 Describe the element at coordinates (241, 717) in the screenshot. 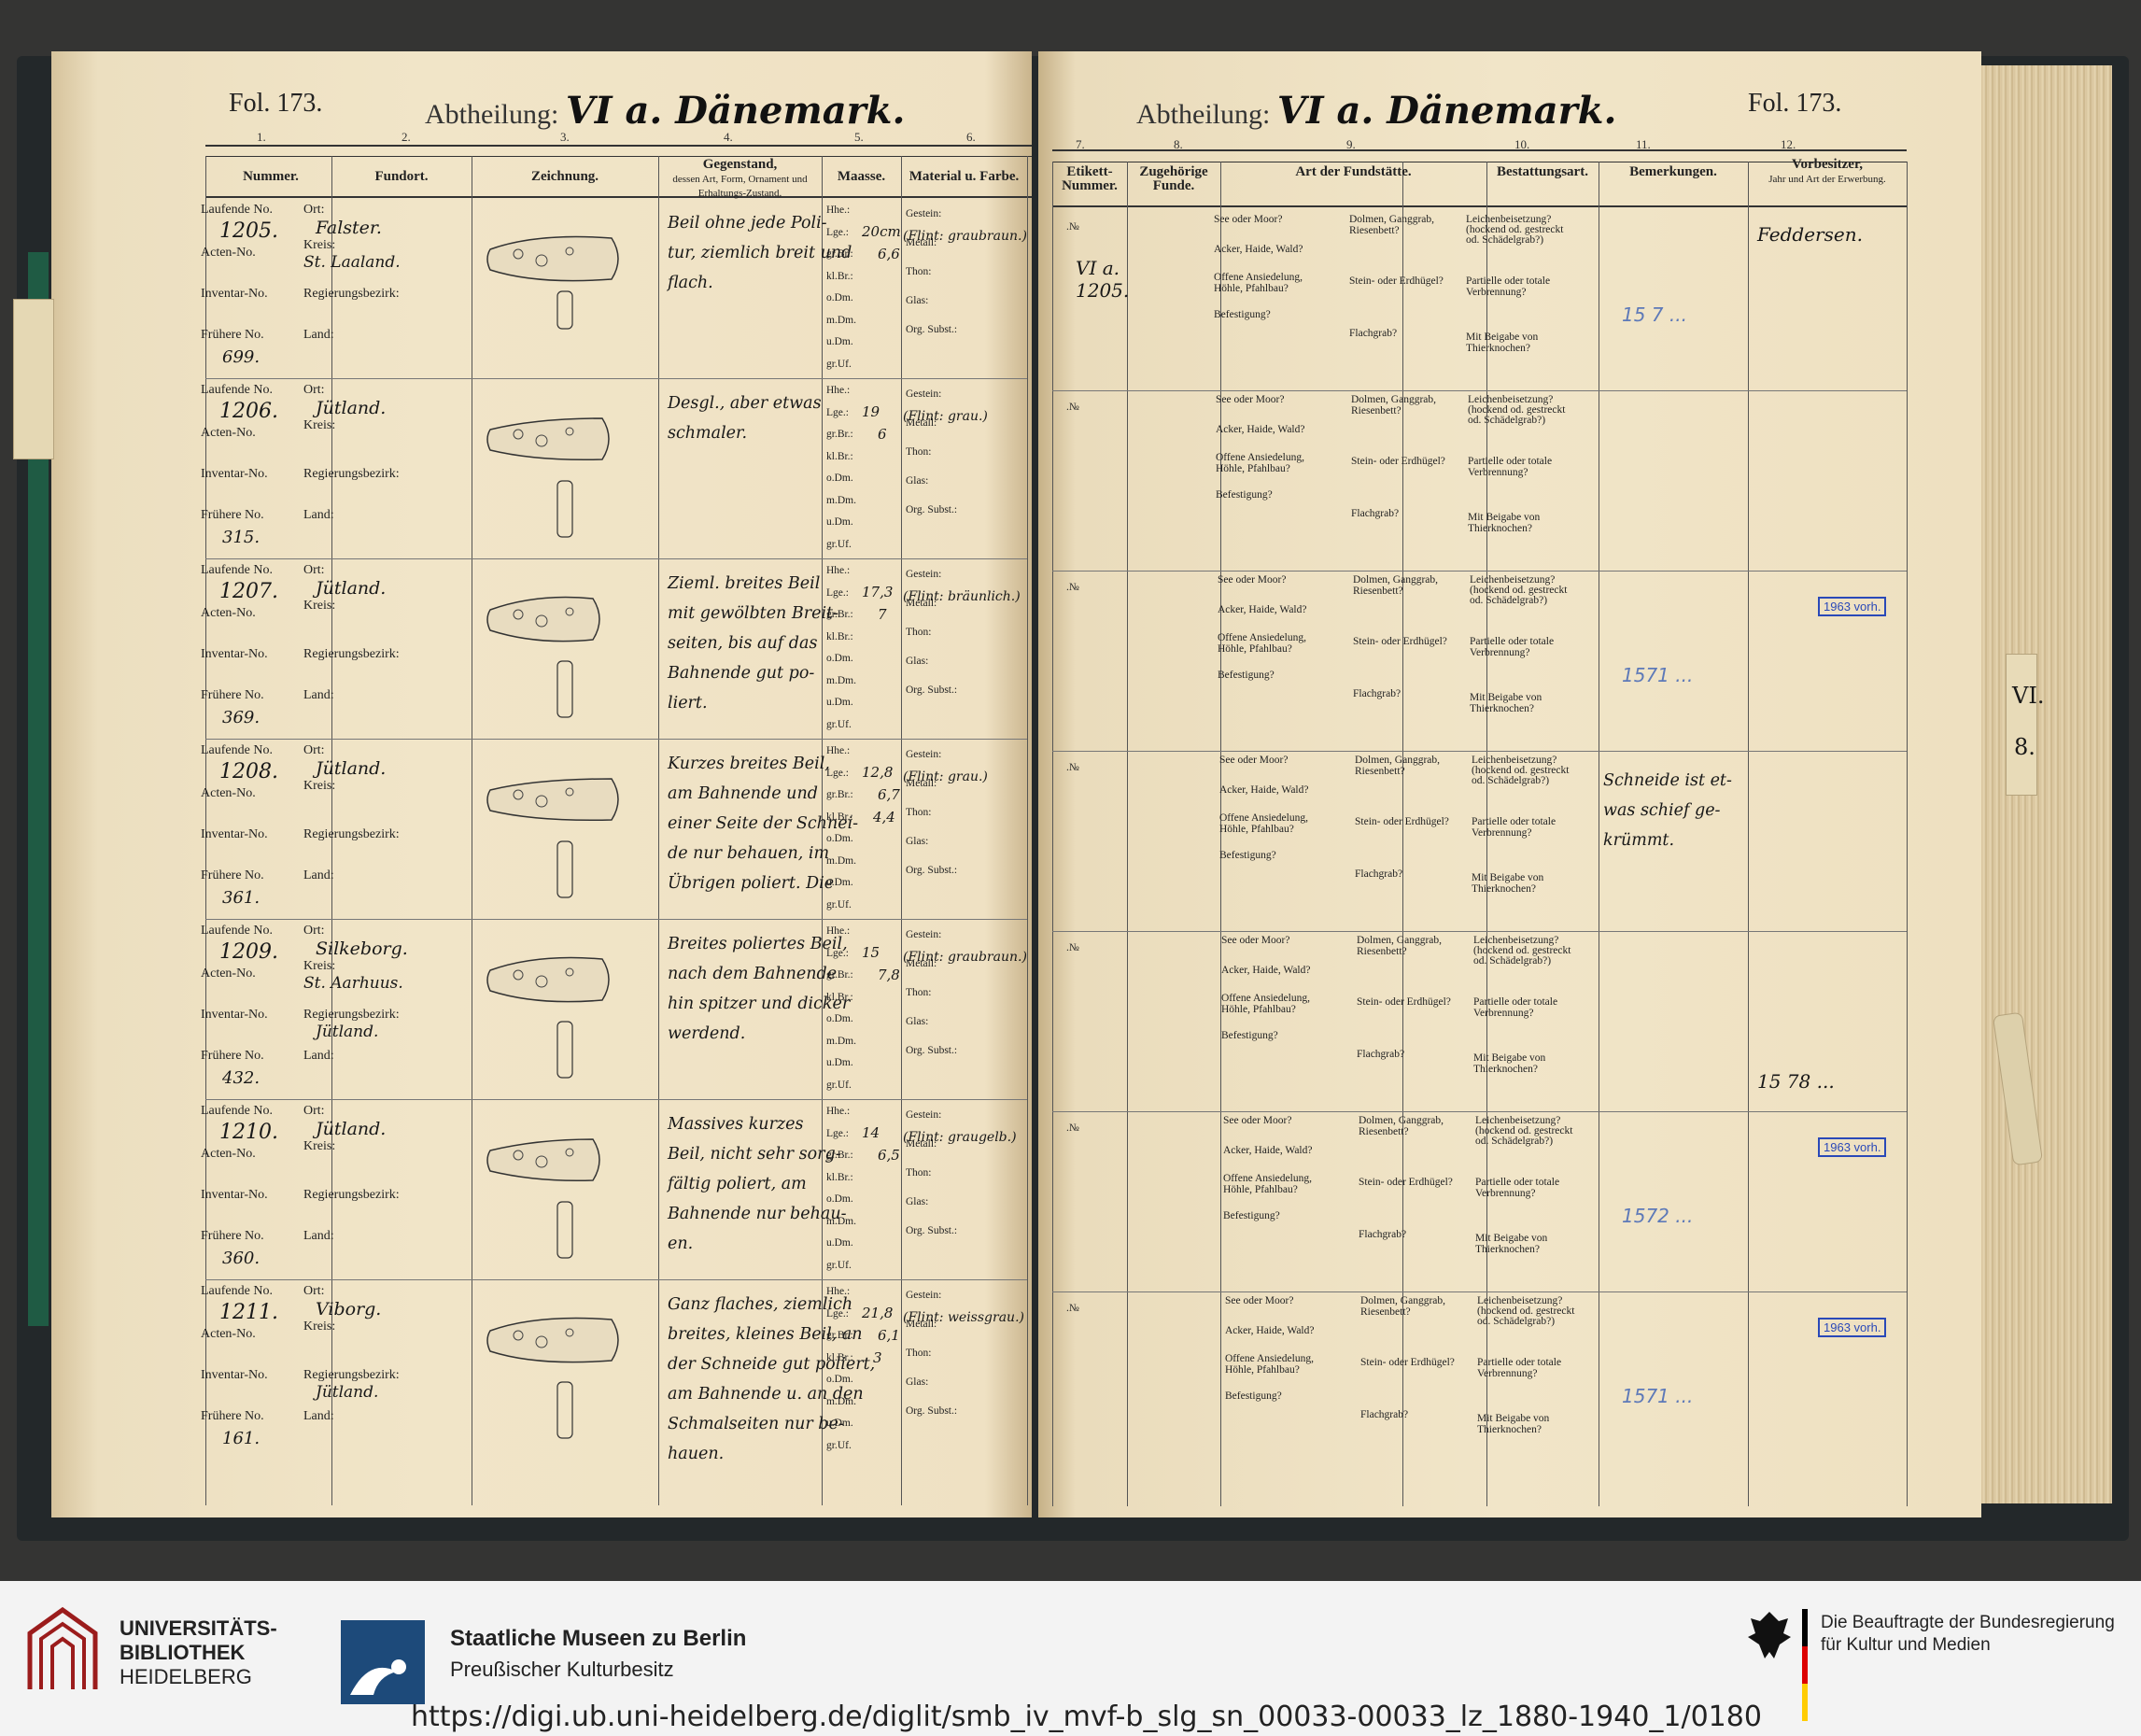

I see `fruehere-number: 369.` at that location.